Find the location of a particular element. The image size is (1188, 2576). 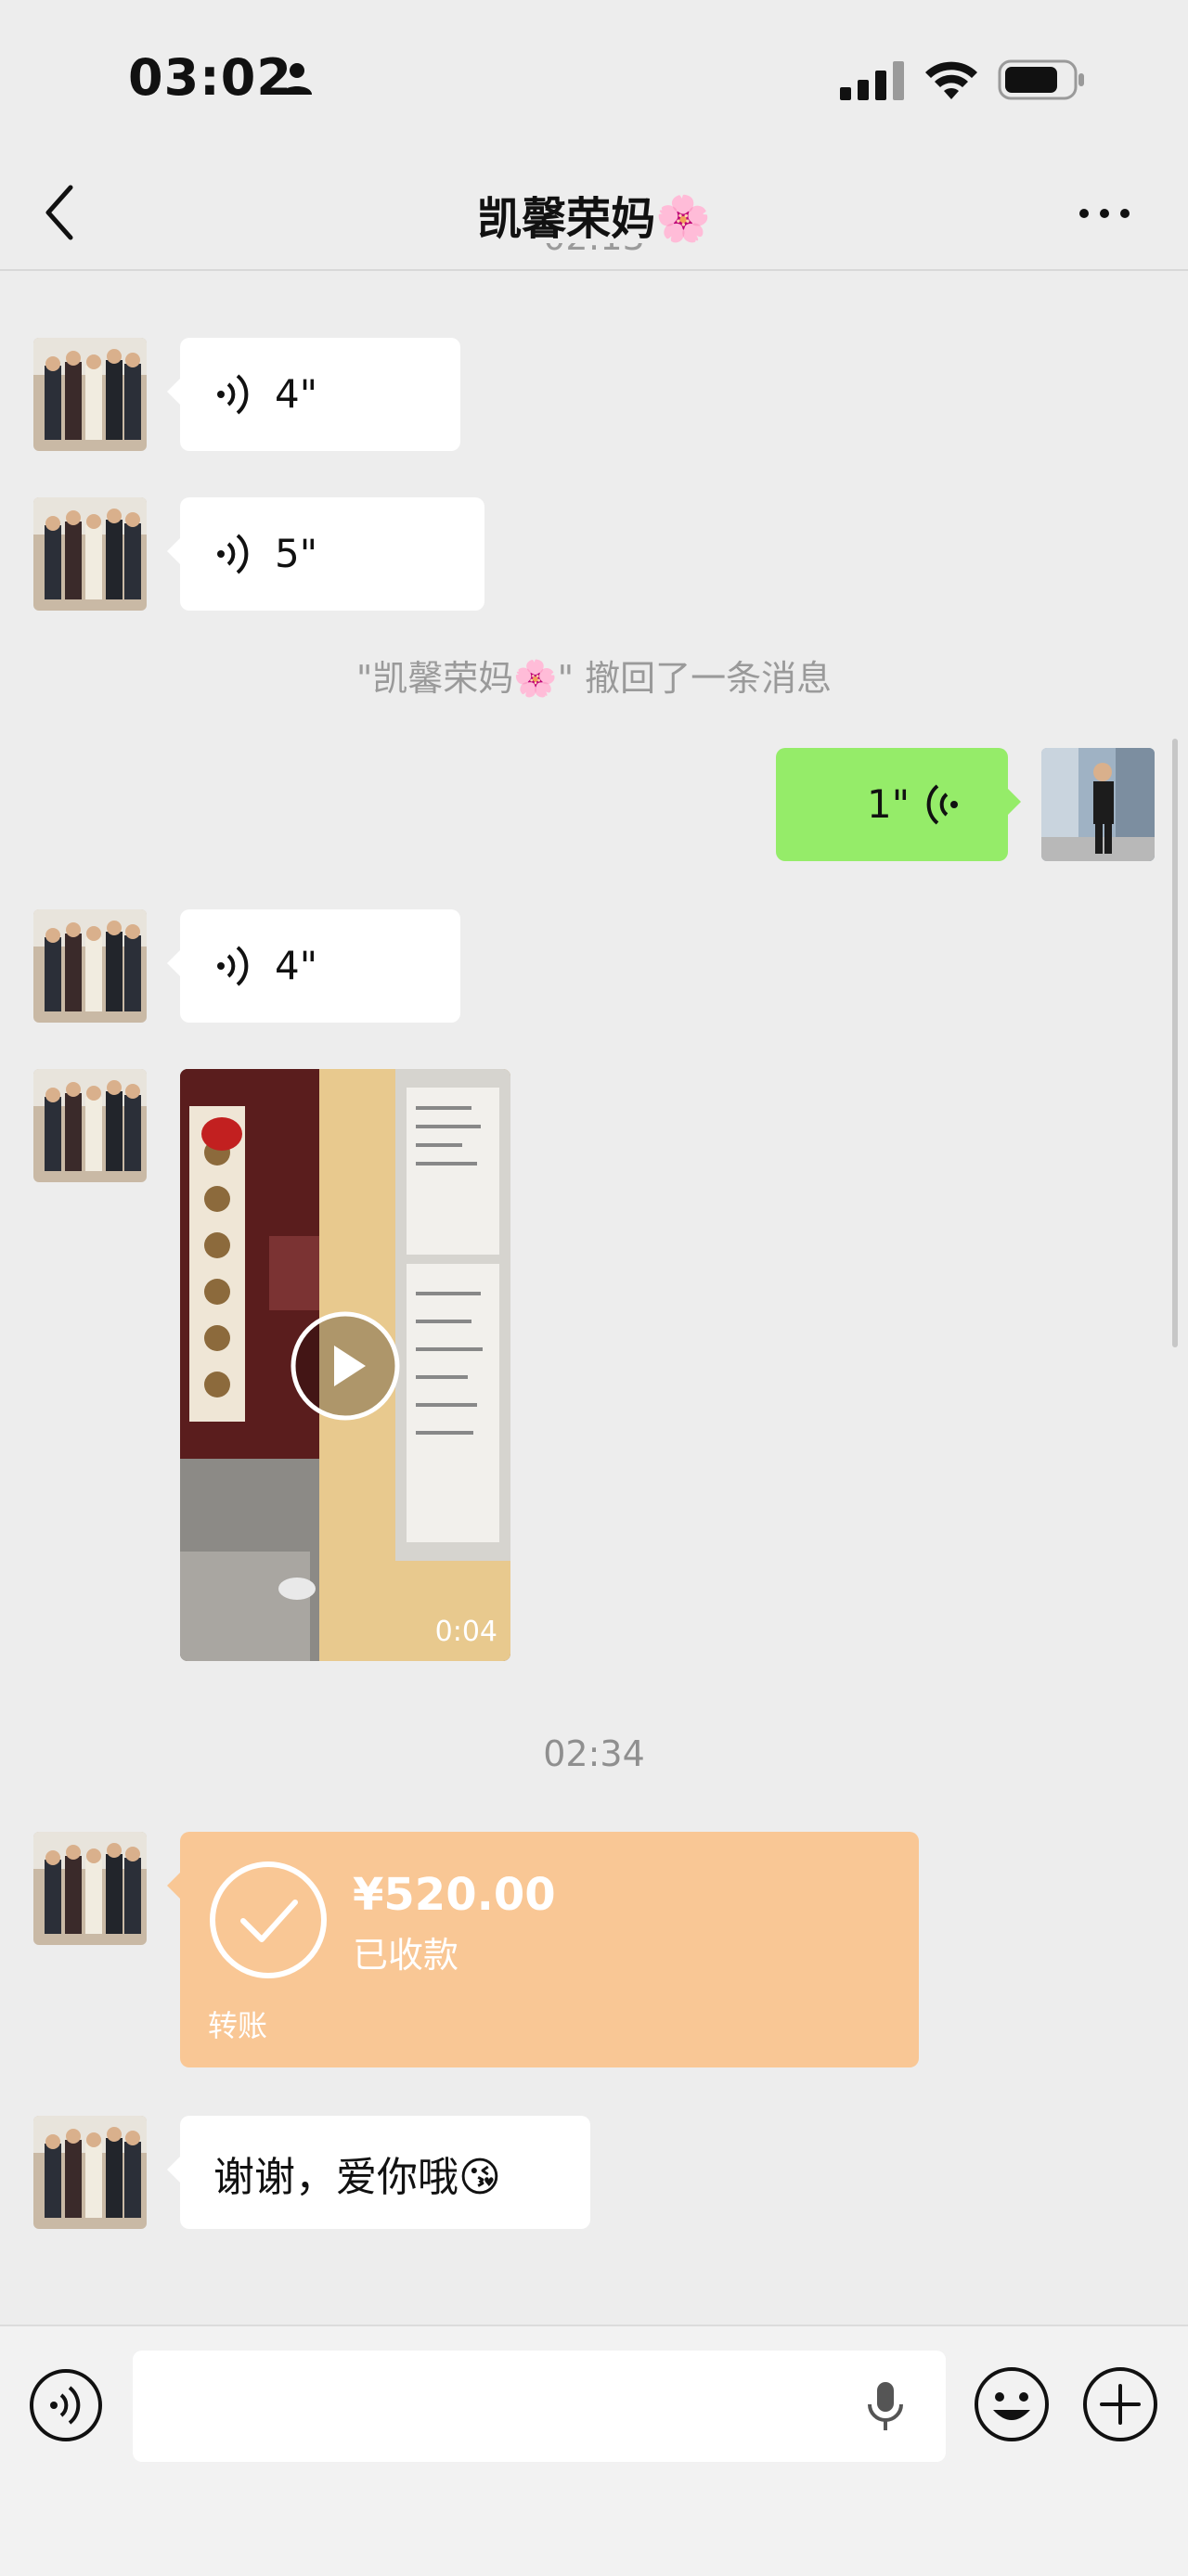

timestamp-partial: 02:13 is located at coordinates (594, 256).